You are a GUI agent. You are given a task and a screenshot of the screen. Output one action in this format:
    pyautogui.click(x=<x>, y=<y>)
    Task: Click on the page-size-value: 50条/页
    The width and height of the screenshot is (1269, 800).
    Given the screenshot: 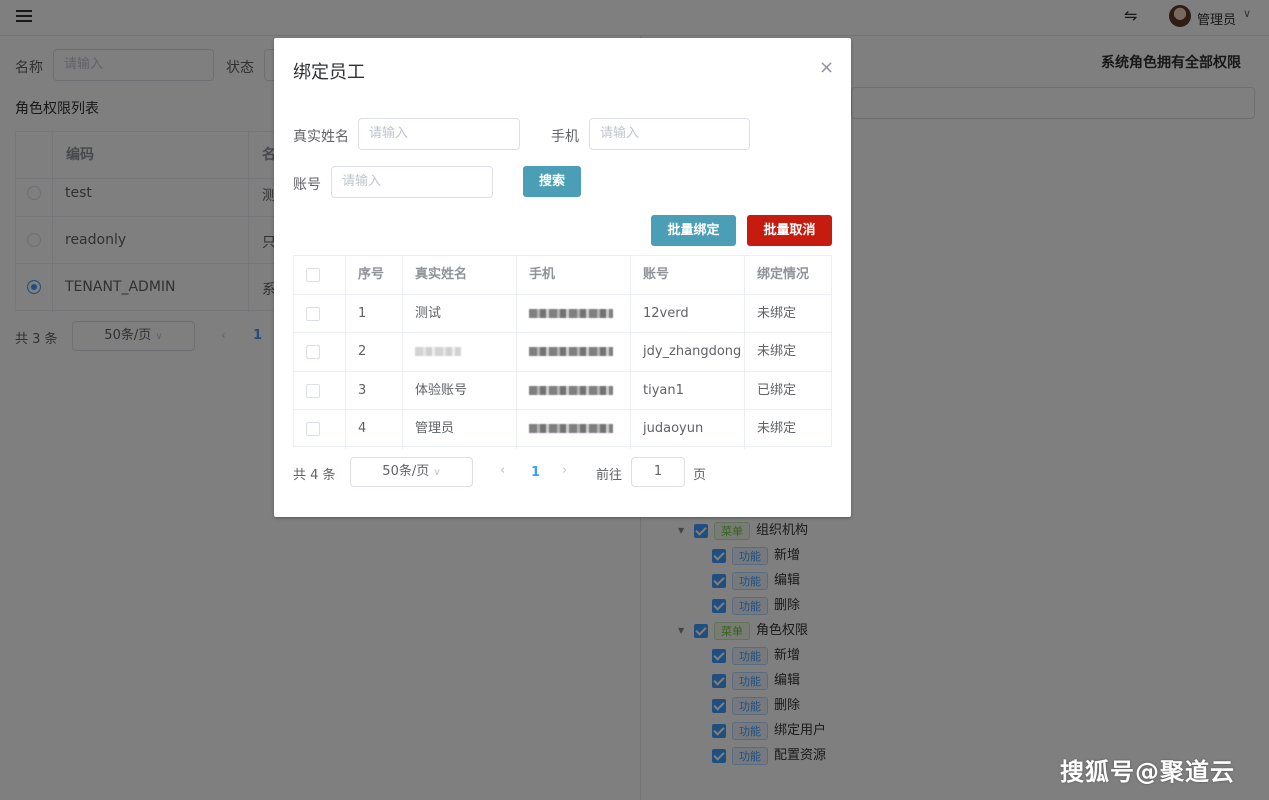 What is the action you would take?
    pyautogui.click(x=406, y=471)
    